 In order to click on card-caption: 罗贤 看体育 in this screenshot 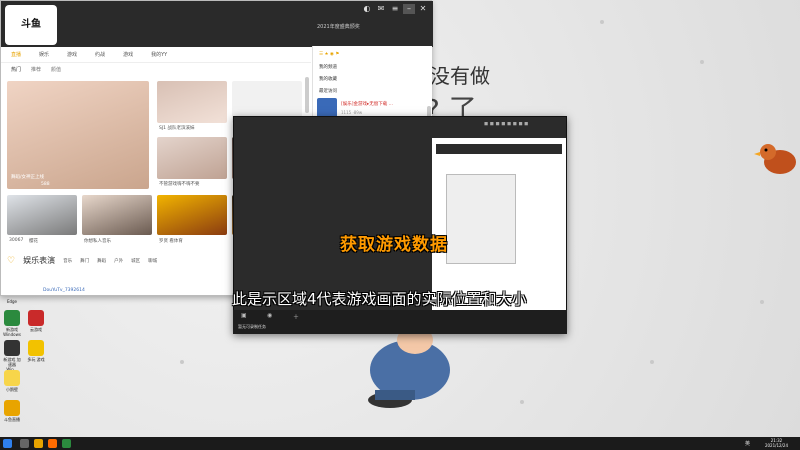, I will do `click(171, 241)`.